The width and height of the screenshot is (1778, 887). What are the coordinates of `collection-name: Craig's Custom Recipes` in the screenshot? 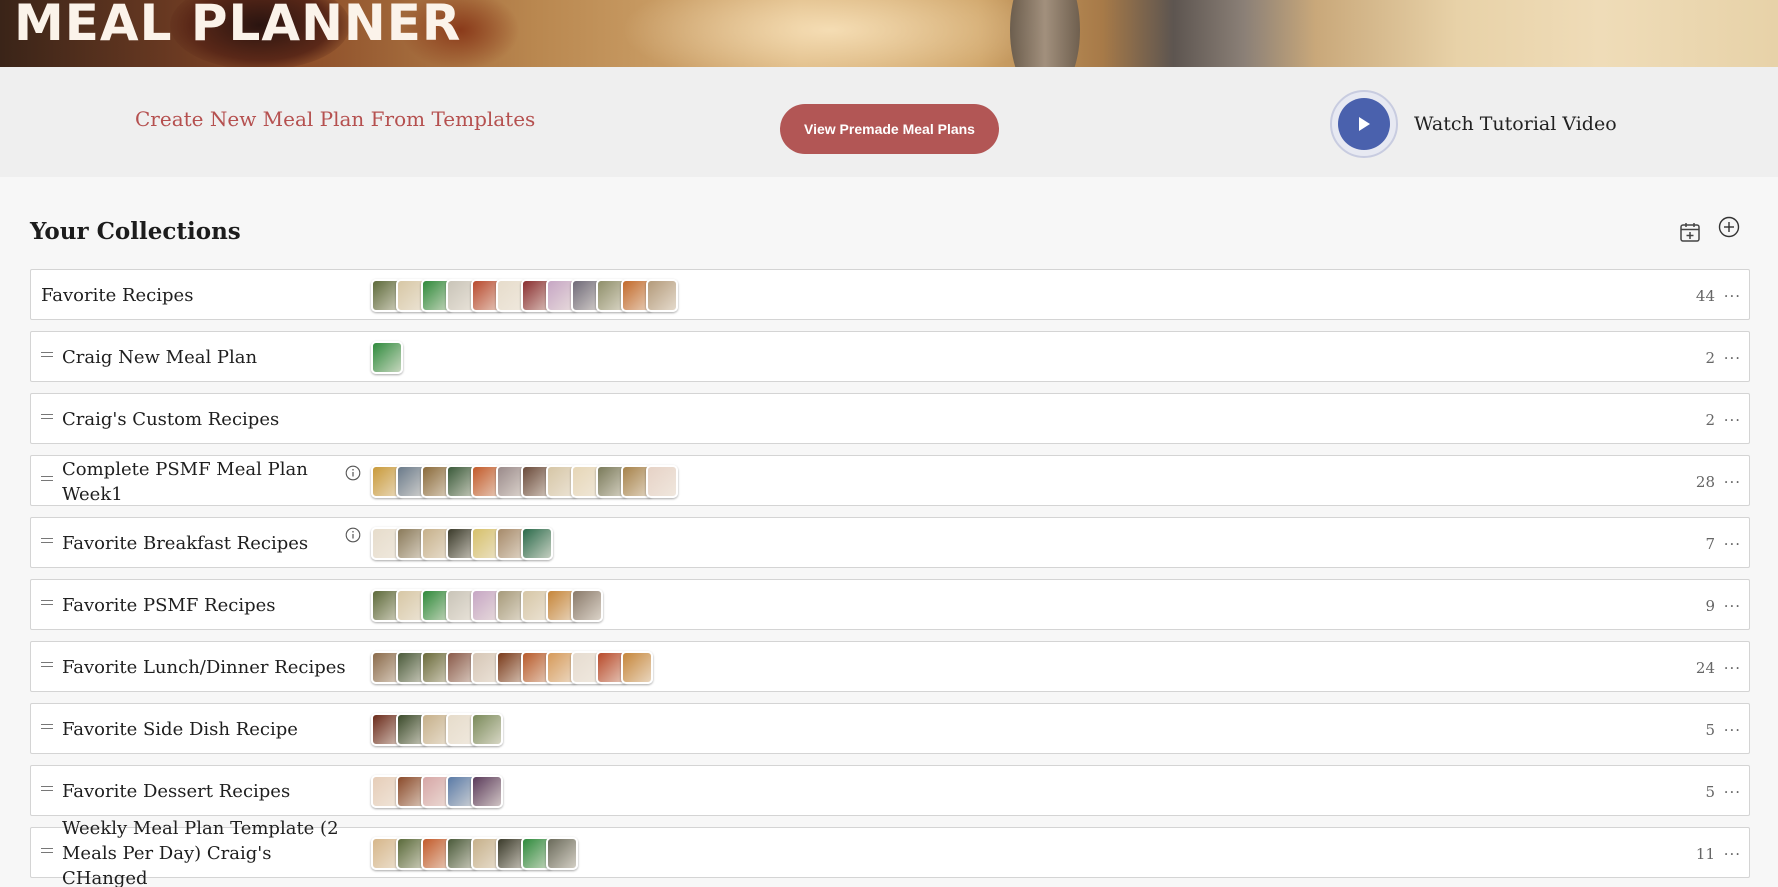 It's located at (171, 419).